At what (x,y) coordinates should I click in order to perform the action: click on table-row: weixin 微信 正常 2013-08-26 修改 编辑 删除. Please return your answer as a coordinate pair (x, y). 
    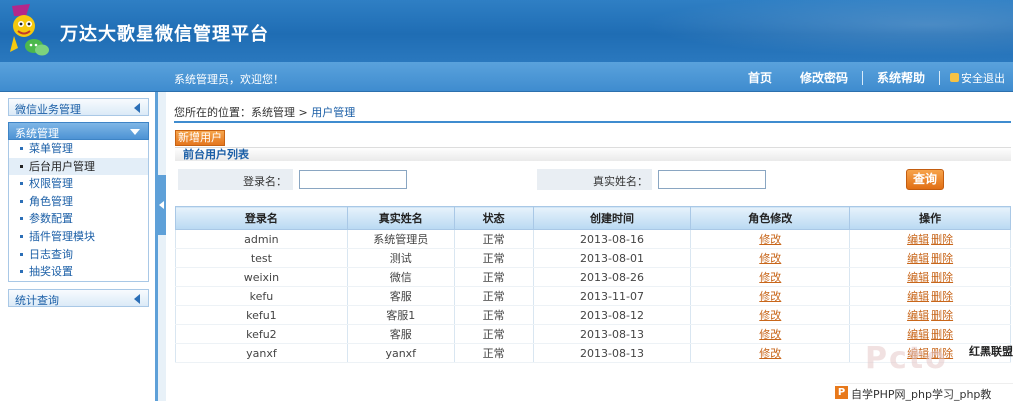
    Looking at the image, I should click on (593, 277).